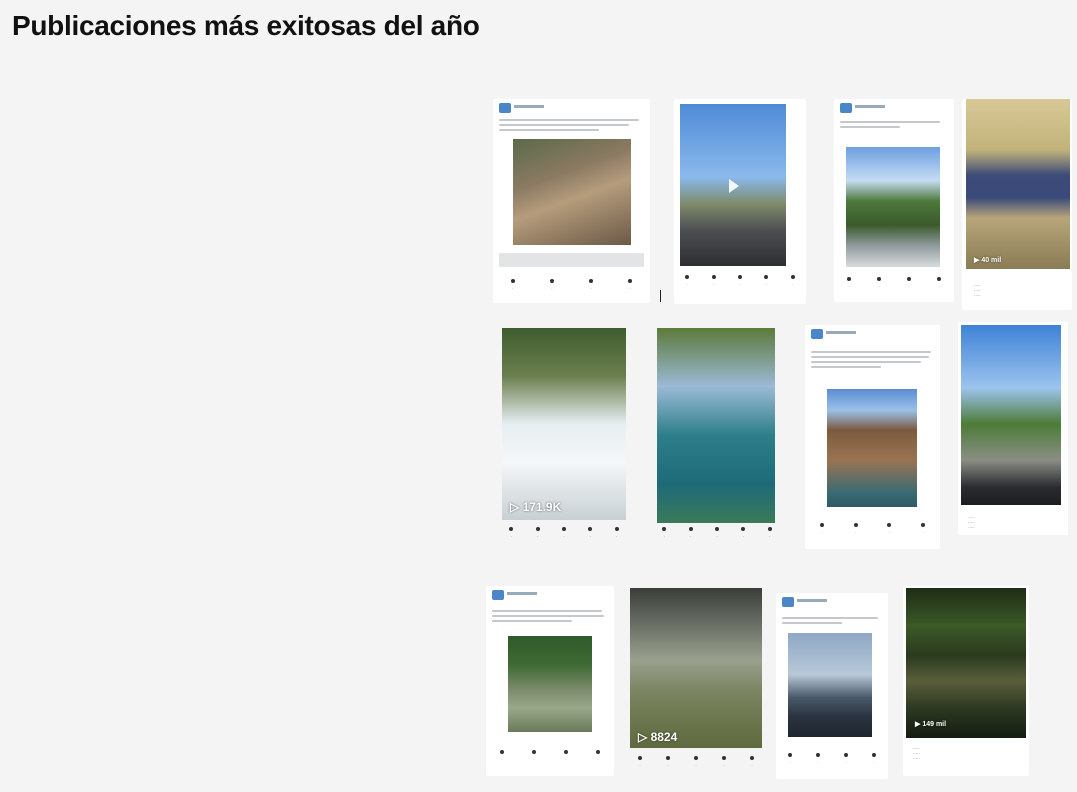  I want to click on post-card-river: · · · ·, so click(894, 200).